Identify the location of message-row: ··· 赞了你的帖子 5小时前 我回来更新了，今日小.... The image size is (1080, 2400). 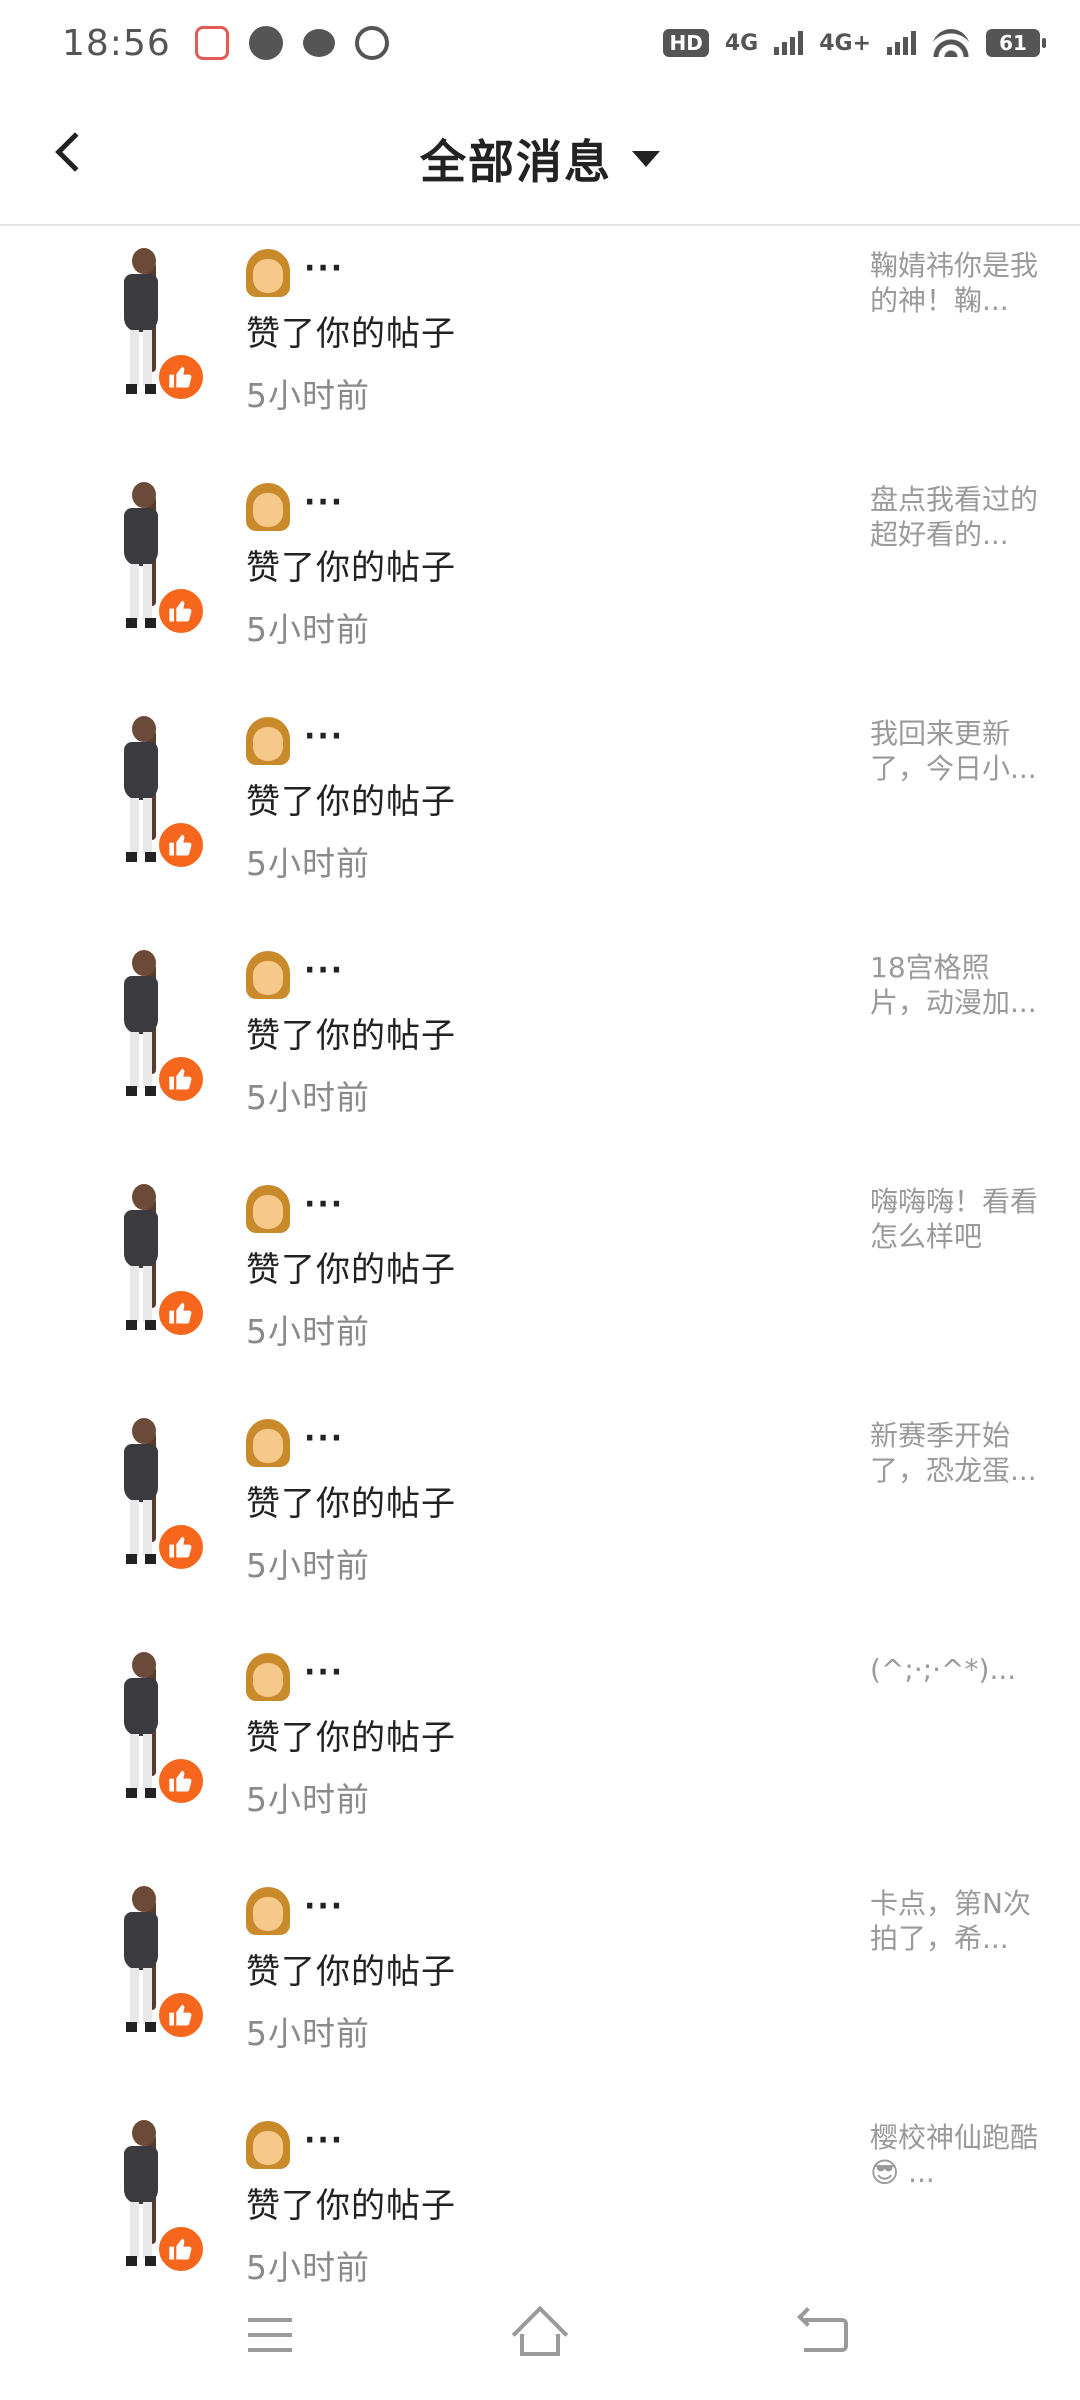
(540, 813).